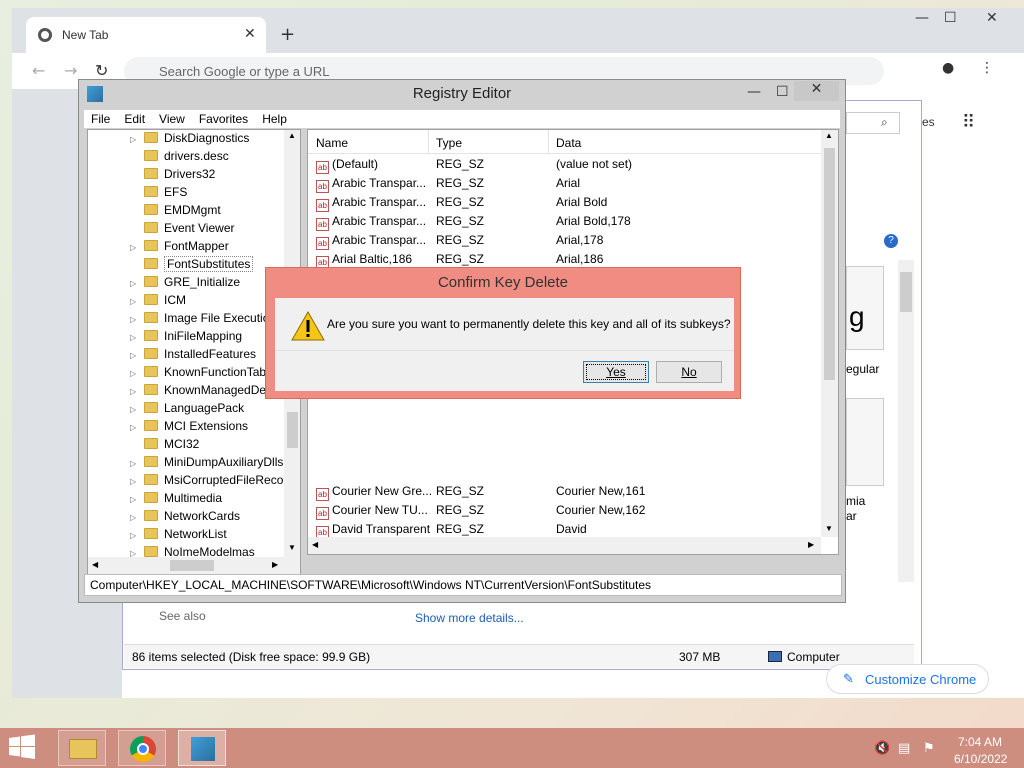 The height and width of the screenshot is (768, 1024). Describe the element at coordinates (882, 748) in the screenshot. I see `volume-muted-icon: 🔇` at that location.